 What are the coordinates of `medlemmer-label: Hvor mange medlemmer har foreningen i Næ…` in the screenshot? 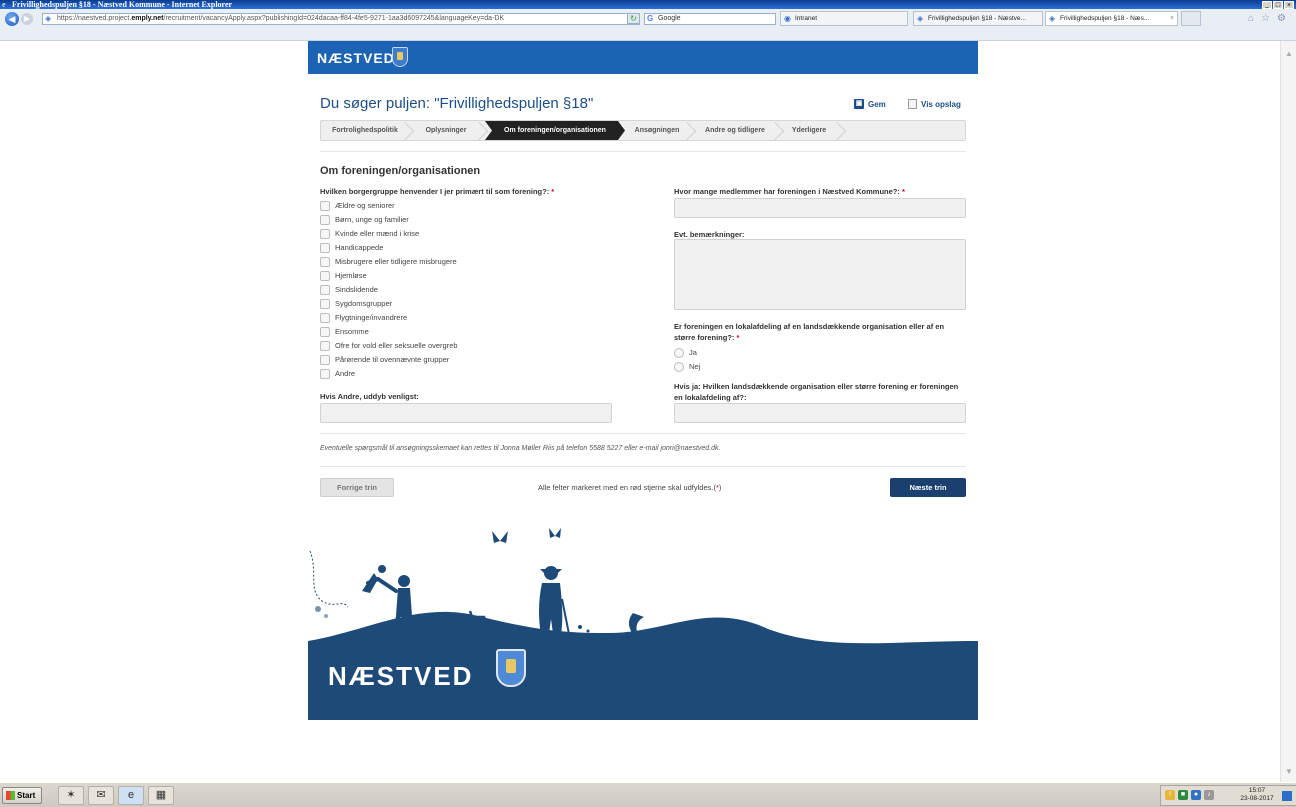 It's located at (789, 191).